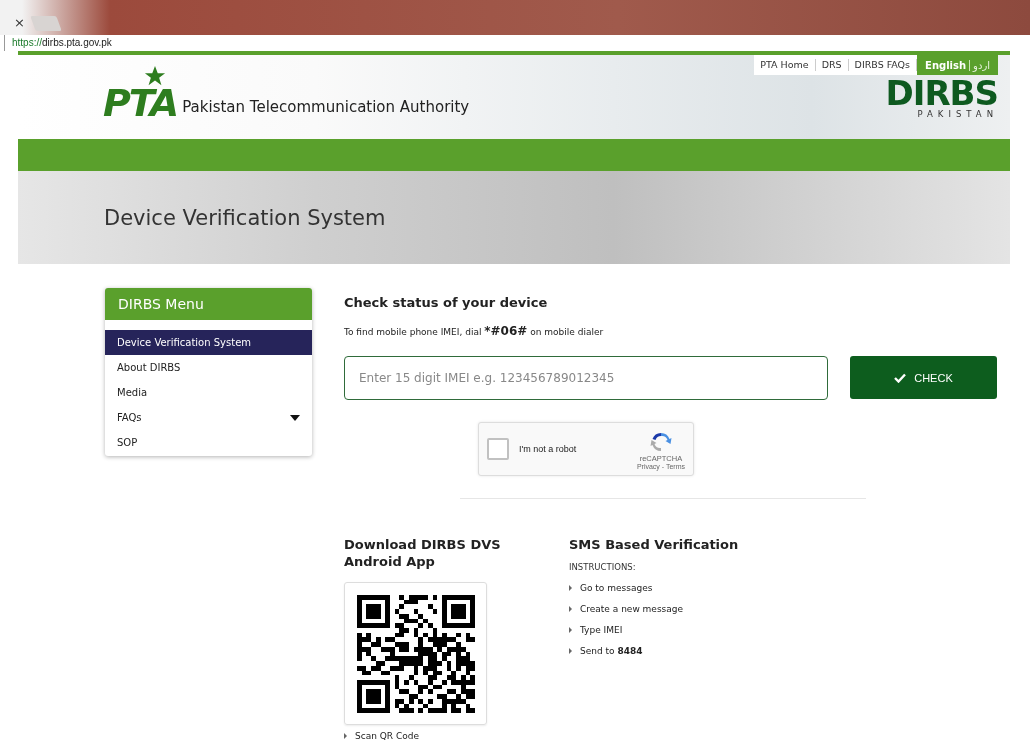  Describe the element at coordinates (208, 304) in the screenshot. I see `menu-title: DIRBS Menu` at that location.